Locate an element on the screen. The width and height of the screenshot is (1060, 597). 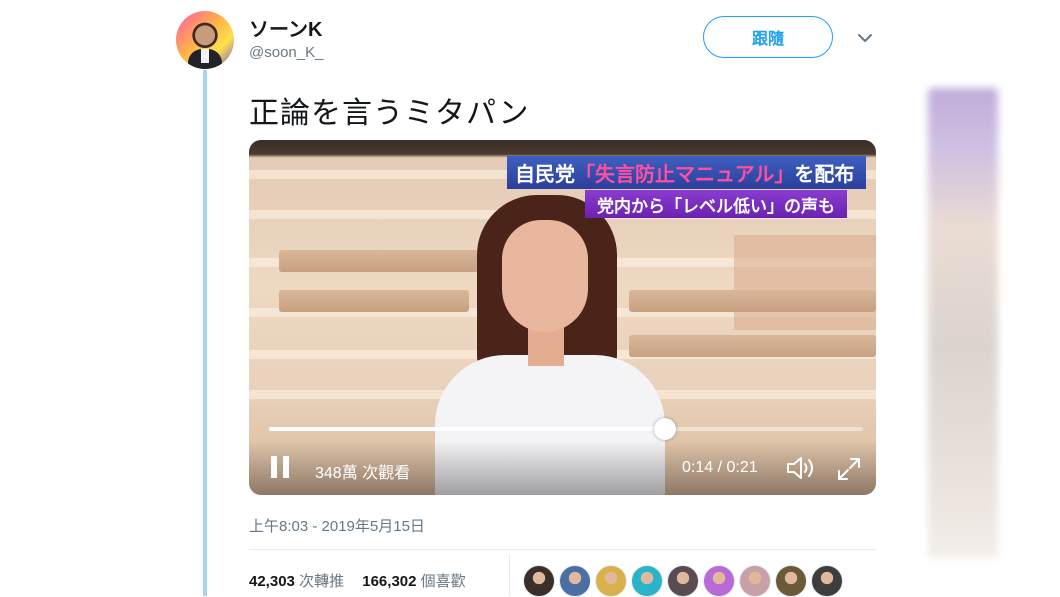
video-time: 0:14 / 0:21 is located at coordinates (720, 467).